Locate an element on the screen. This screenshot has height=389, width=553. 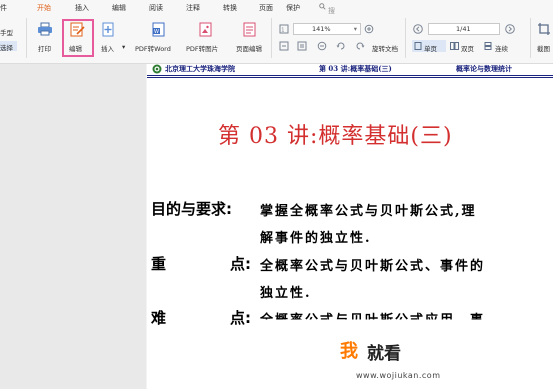
key-points-line-2: 独立性. is located at coordinates (286, 293).